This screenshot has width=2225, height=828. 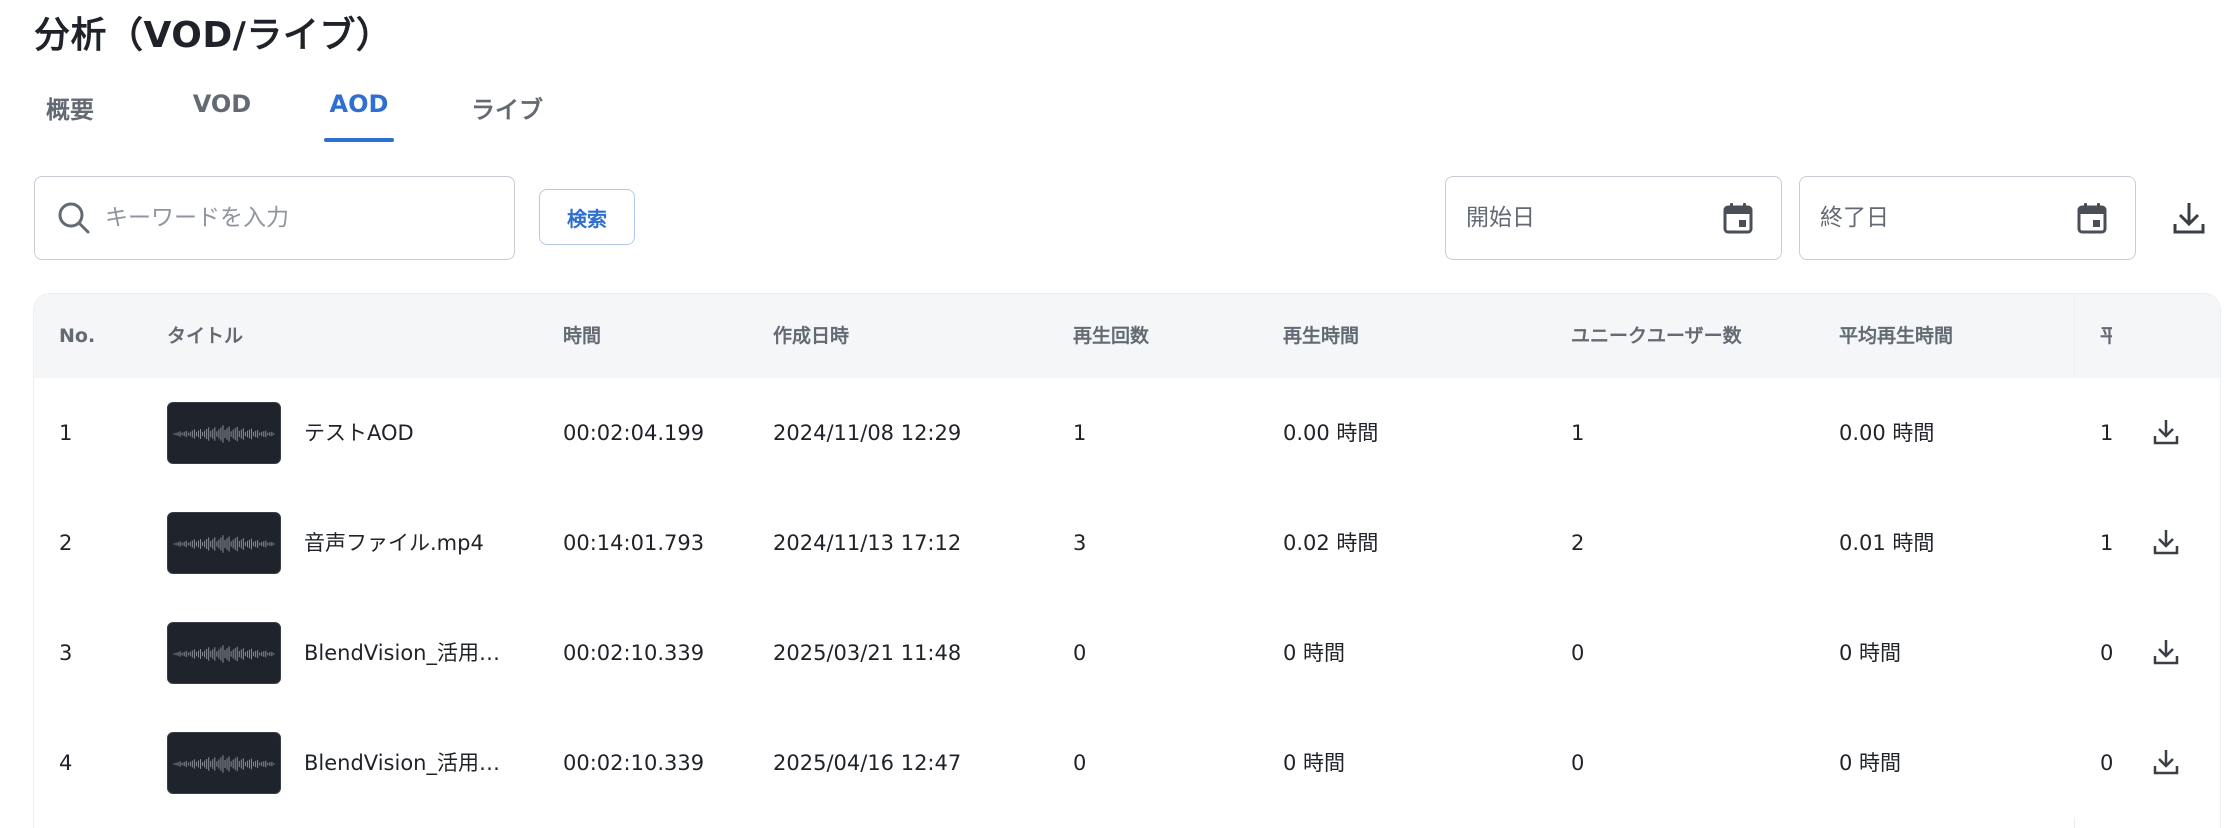 What do you see at coordinates (222, 116) in the screenshot?
I see `tab-vod: VOD` at bounding box center [222, 116].